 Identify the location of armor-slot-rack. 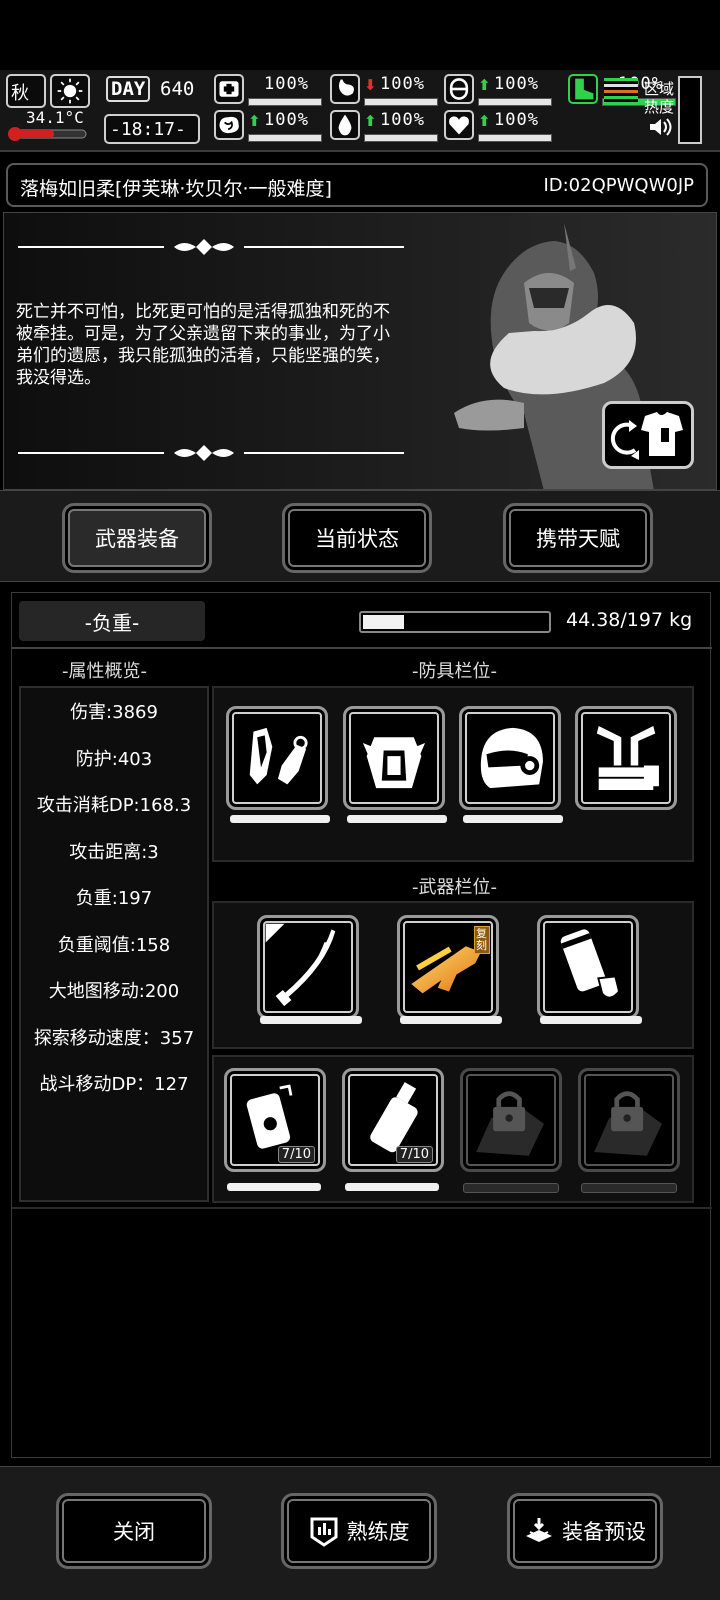
(626, 758).